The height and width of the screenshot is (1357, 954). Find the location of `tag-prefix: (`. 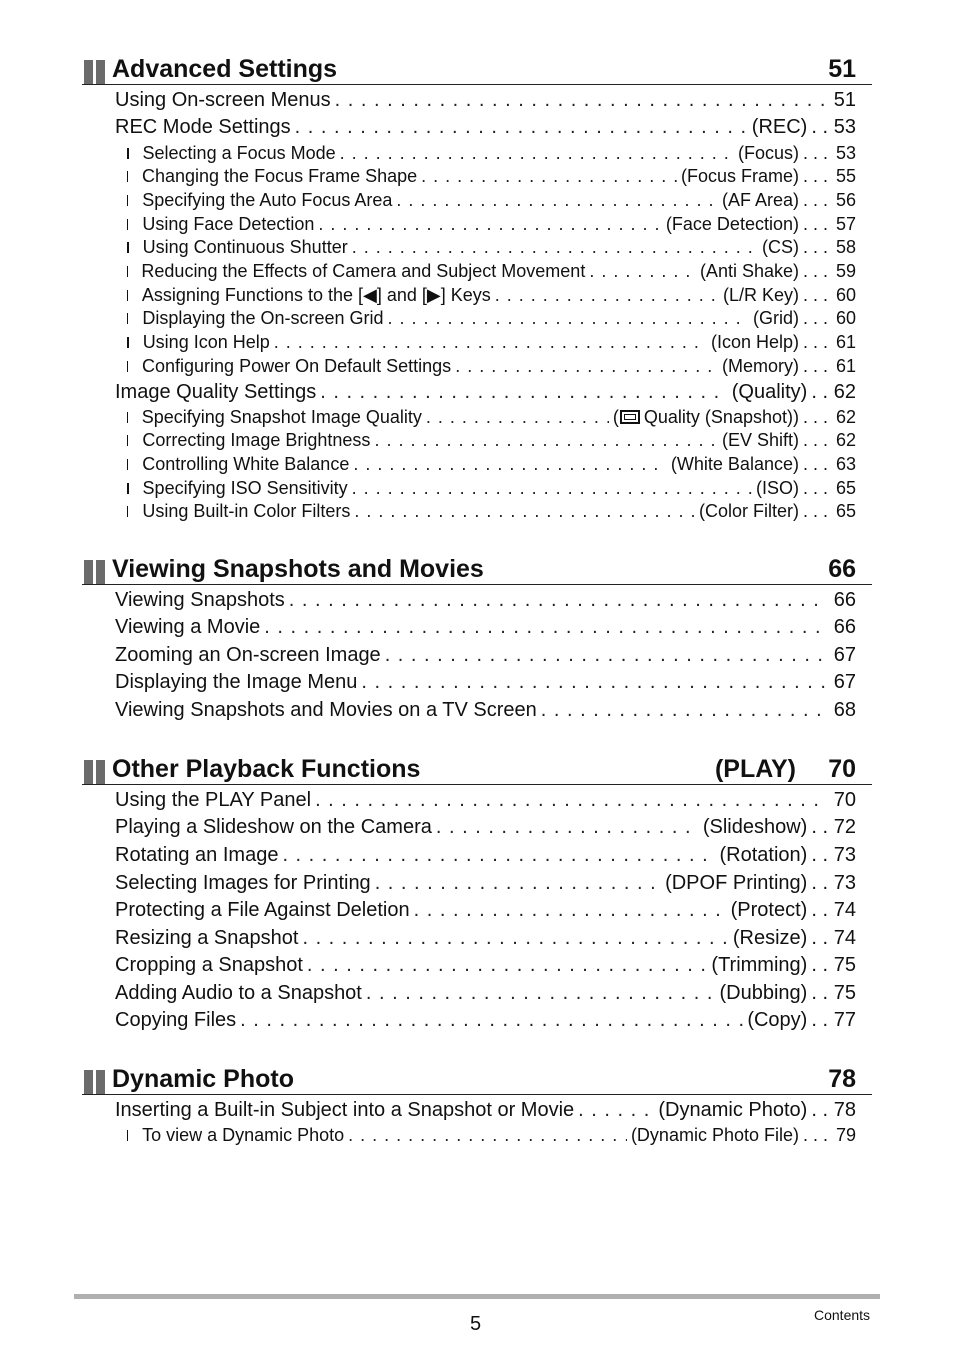

tag-prefix: ( is located at coordinates (615, 417).